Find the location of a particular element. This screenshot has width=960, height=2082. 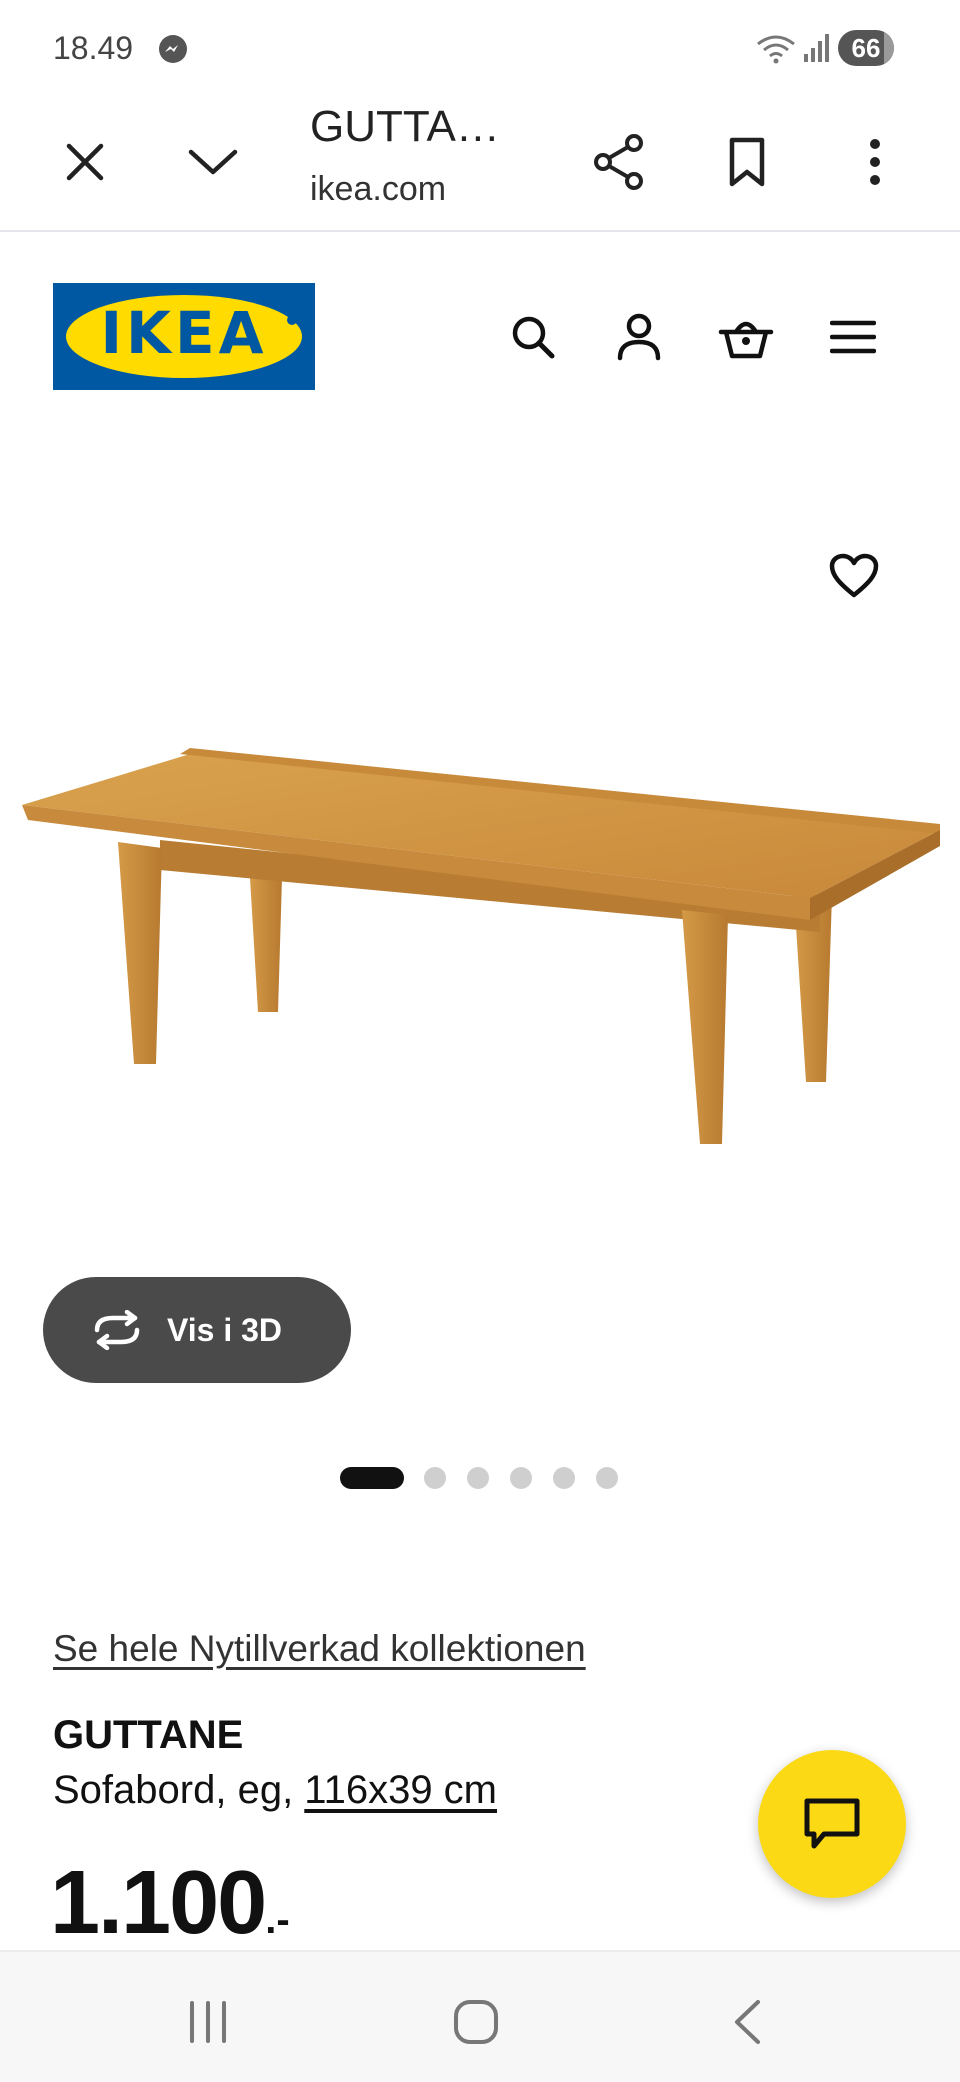

home-button is located at coordinates (476, 2022).